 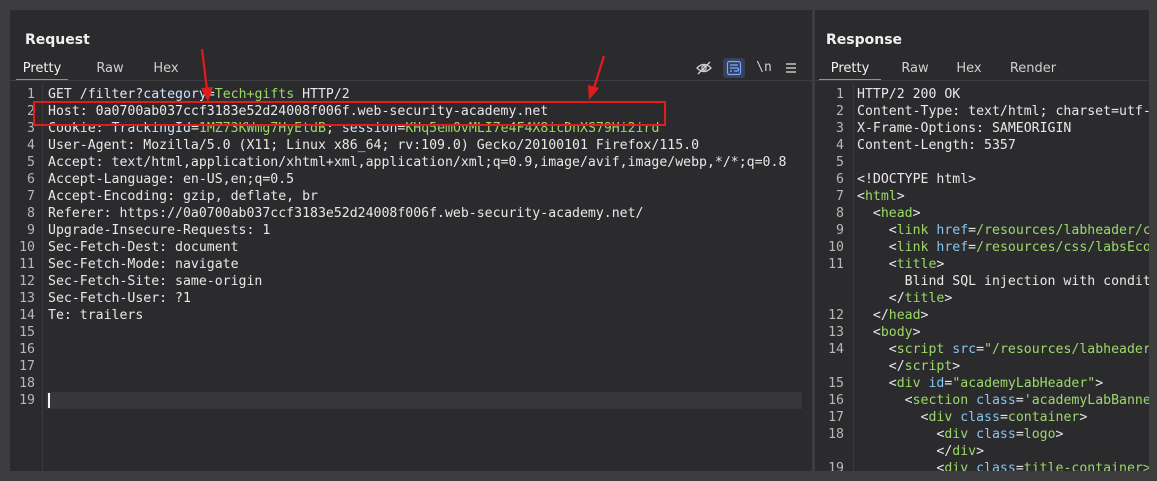 What do you see at coordinates (1024, 383) in the screenshot?
I see `code-token: "academyLabHeader"` at bounding box center [1024, 383].